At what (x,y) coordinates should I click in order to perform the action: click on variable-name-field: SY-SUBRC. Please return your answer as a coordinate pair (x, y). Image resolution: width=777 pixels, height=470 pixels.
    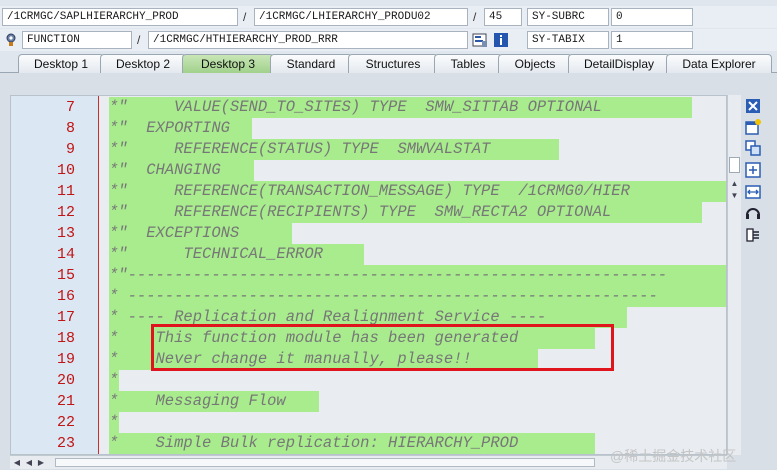
    Looking at the image, I should click on (568, 17).